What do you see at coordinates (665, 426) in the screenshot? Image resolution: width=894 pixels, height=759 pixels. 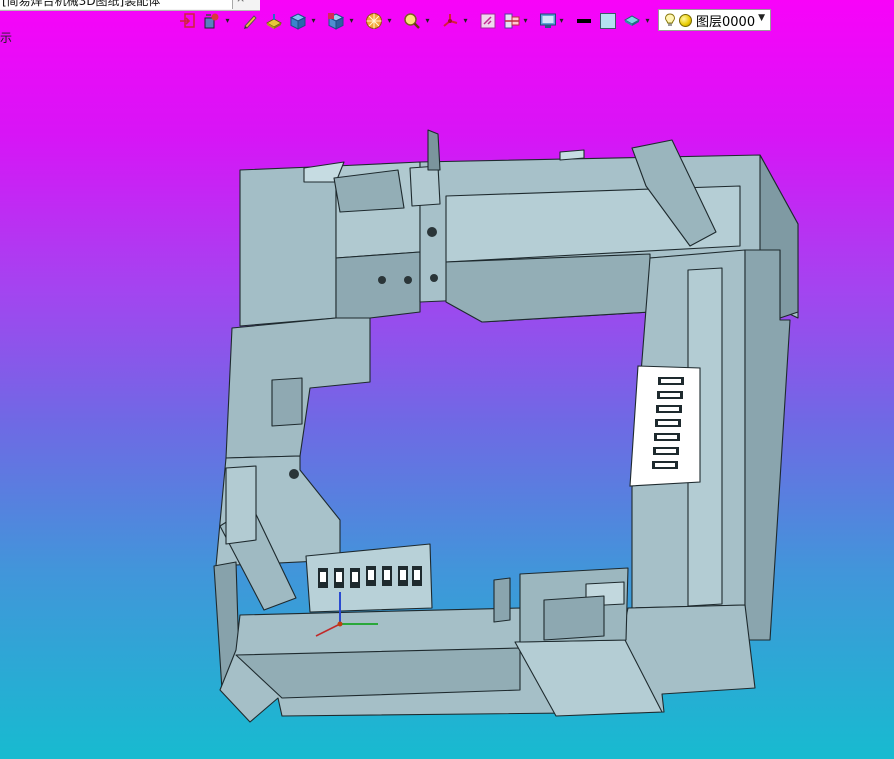 I see `control-panel-right` at bounding box center [665, 426].